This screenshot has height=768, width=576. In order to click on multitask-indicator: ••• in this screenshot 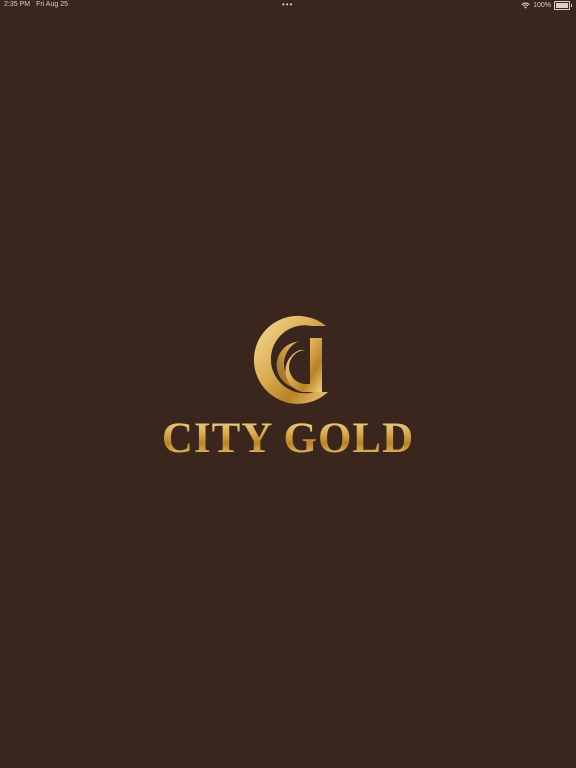, I will do `click(287, 4)`.